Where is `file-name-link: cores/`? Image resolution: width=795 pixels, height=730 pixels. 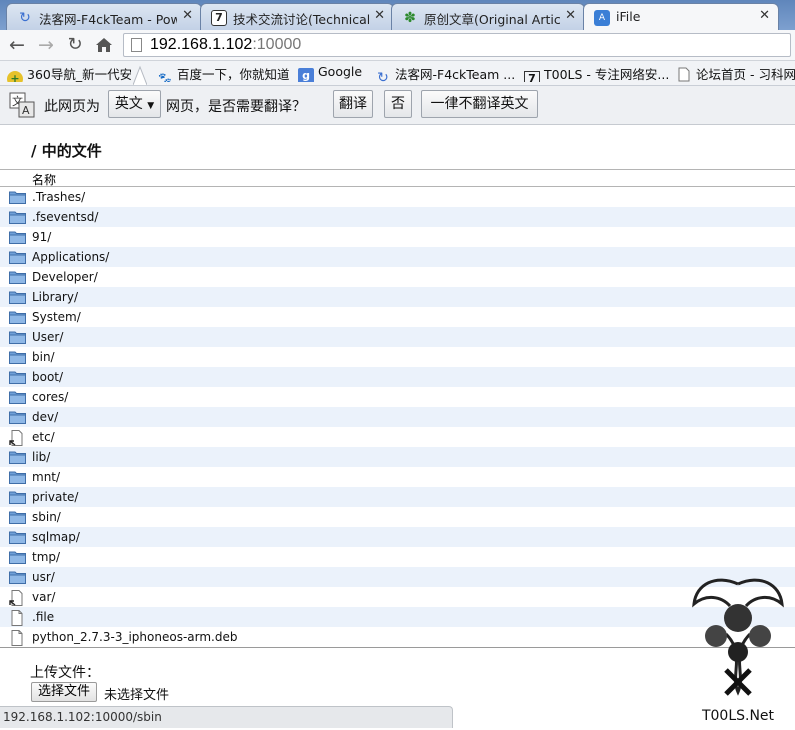
file-name-link: cores/ is located at coordinates (50, 397).